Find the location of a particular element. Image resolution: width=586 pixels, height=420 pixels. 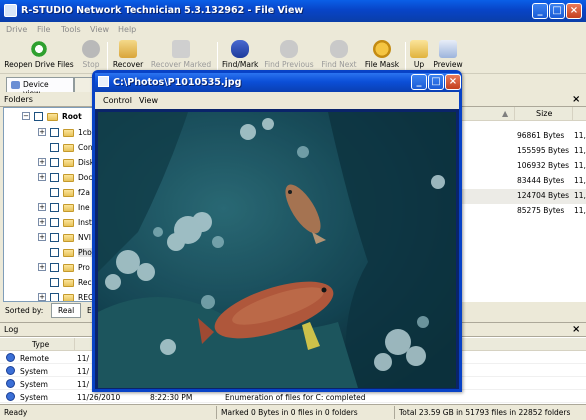

up-button: Up is located at coordinates (419, 56).